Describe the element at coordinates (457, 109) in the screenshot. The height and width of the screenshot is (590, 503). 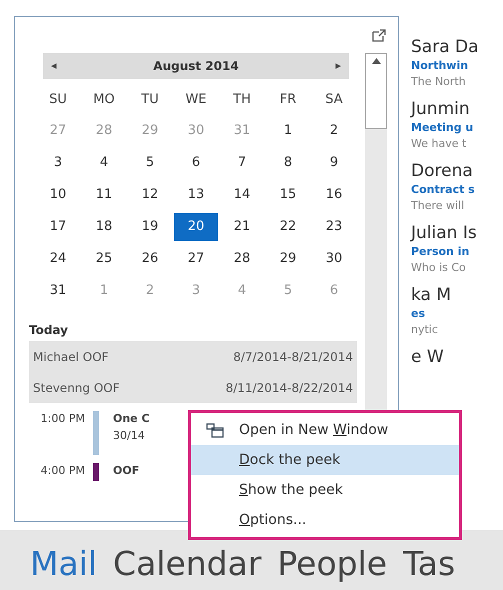
I see `sender-name: Junmin` at that location.